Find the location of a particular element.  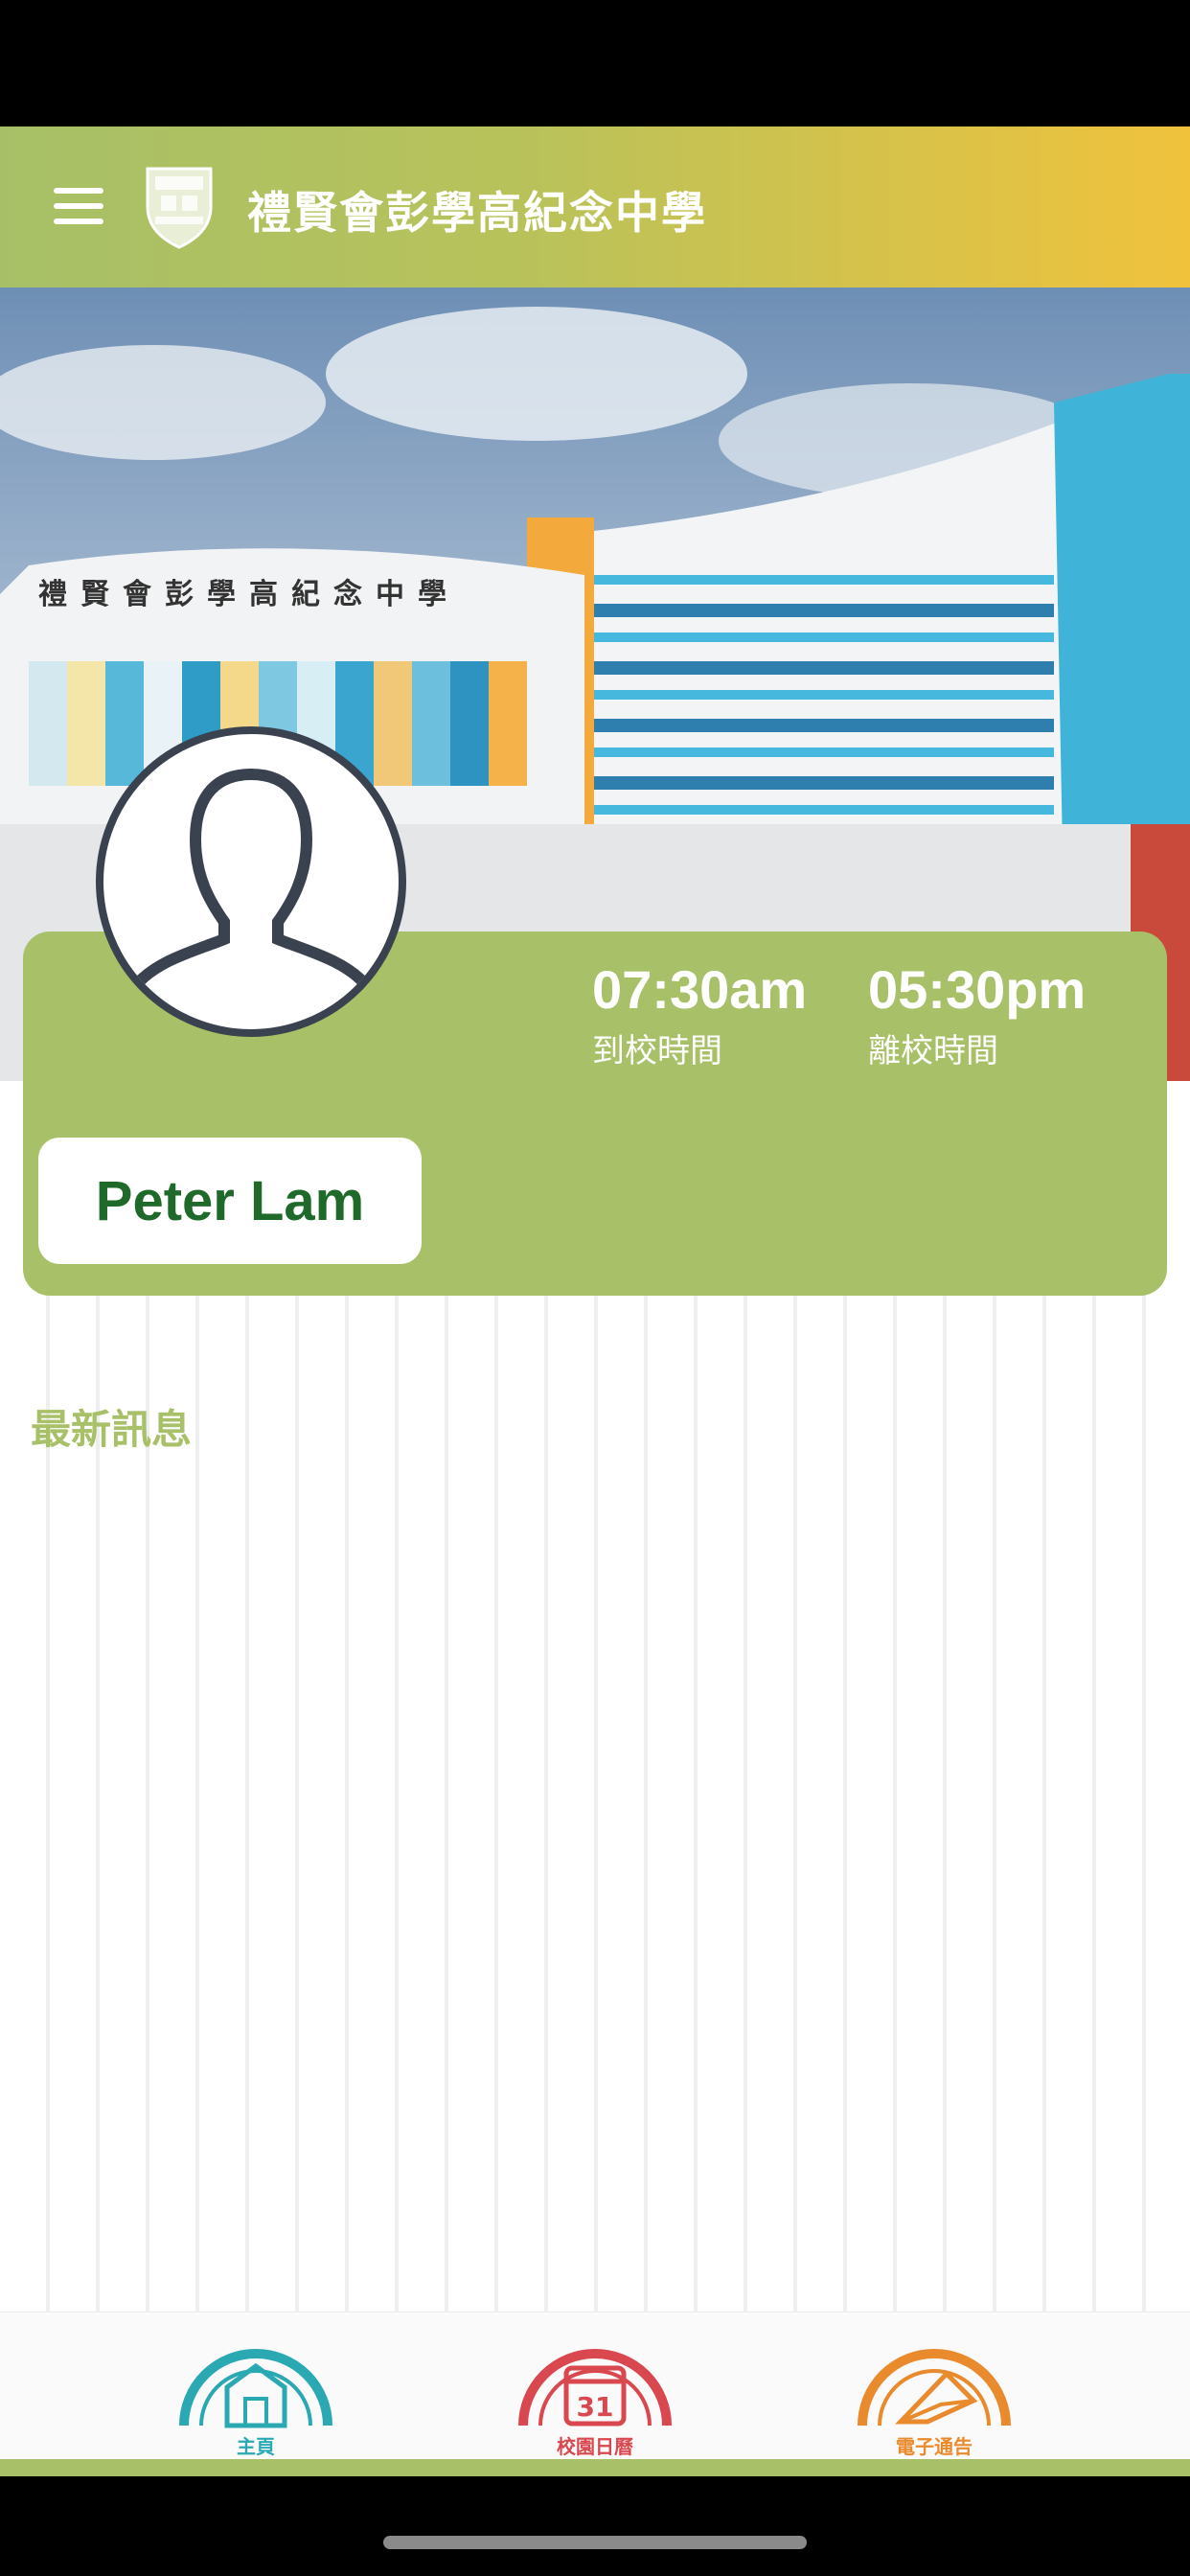

nav-calendar: 31 校園日曆 is located at coordinates (595, 2389).